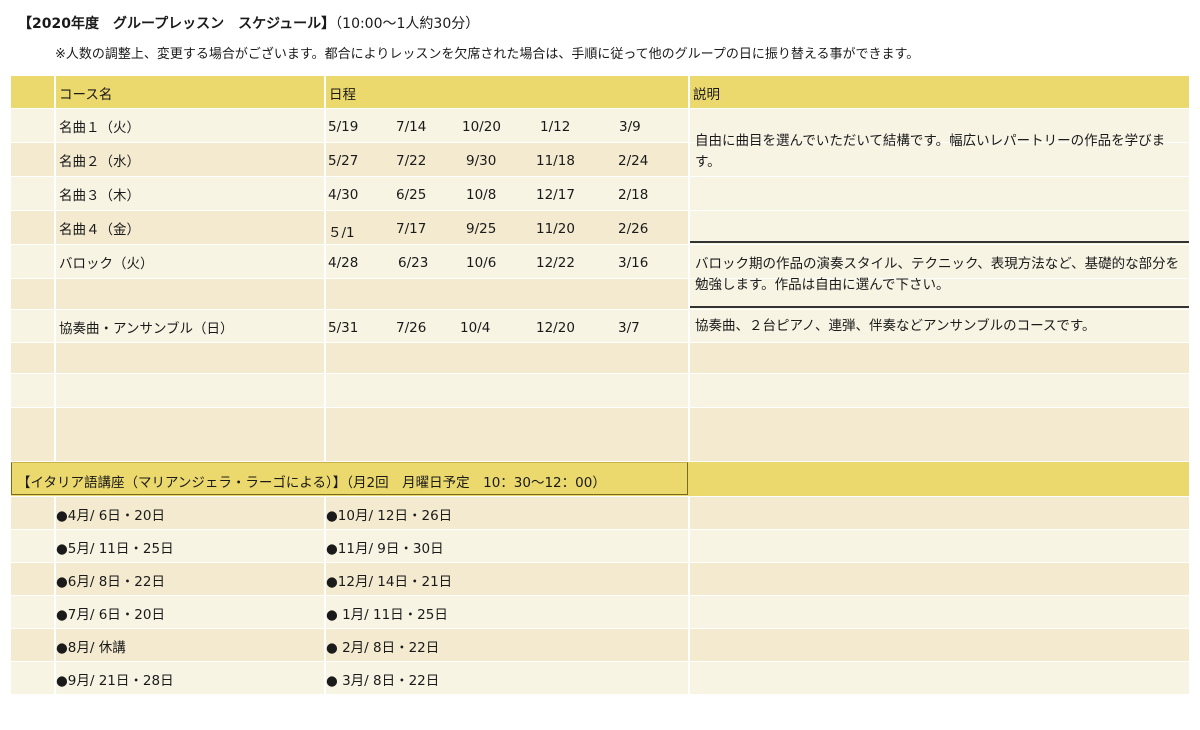 This screenshot has height=730, width=1200. Describe the element at coordinates (249, 24) in the screenshot. I see `page-title: 【2020年度 グループレッスン スケジュール】（10:00〜1人約30分）` at that location.